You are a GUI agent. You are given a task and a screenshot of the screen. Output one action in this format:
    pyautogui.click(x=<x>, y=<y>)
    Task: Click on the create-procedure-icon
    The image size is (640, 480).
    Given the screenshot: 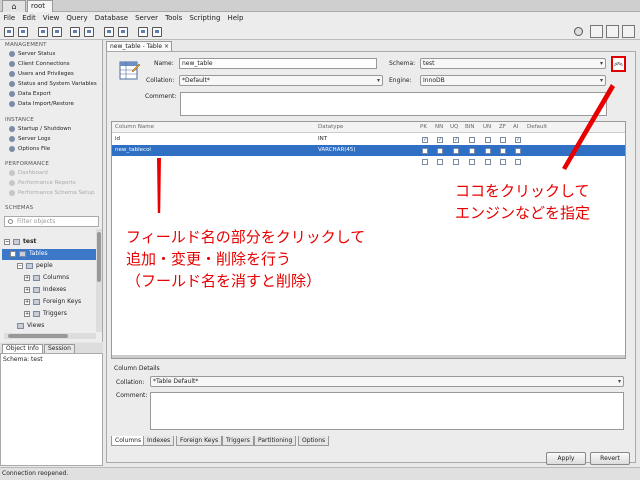 What is the action you would take?
    pyautogui.click(x=109, y=32)
    